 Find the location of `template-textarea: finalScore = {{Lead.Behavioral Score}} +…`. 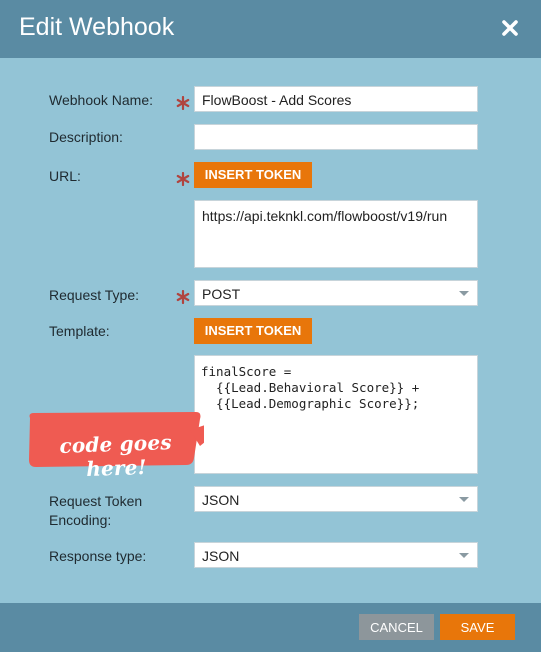

template-textarea: finalScore = {{Lead.Behavioral Score}} +… is located at coordinates (336, 414).